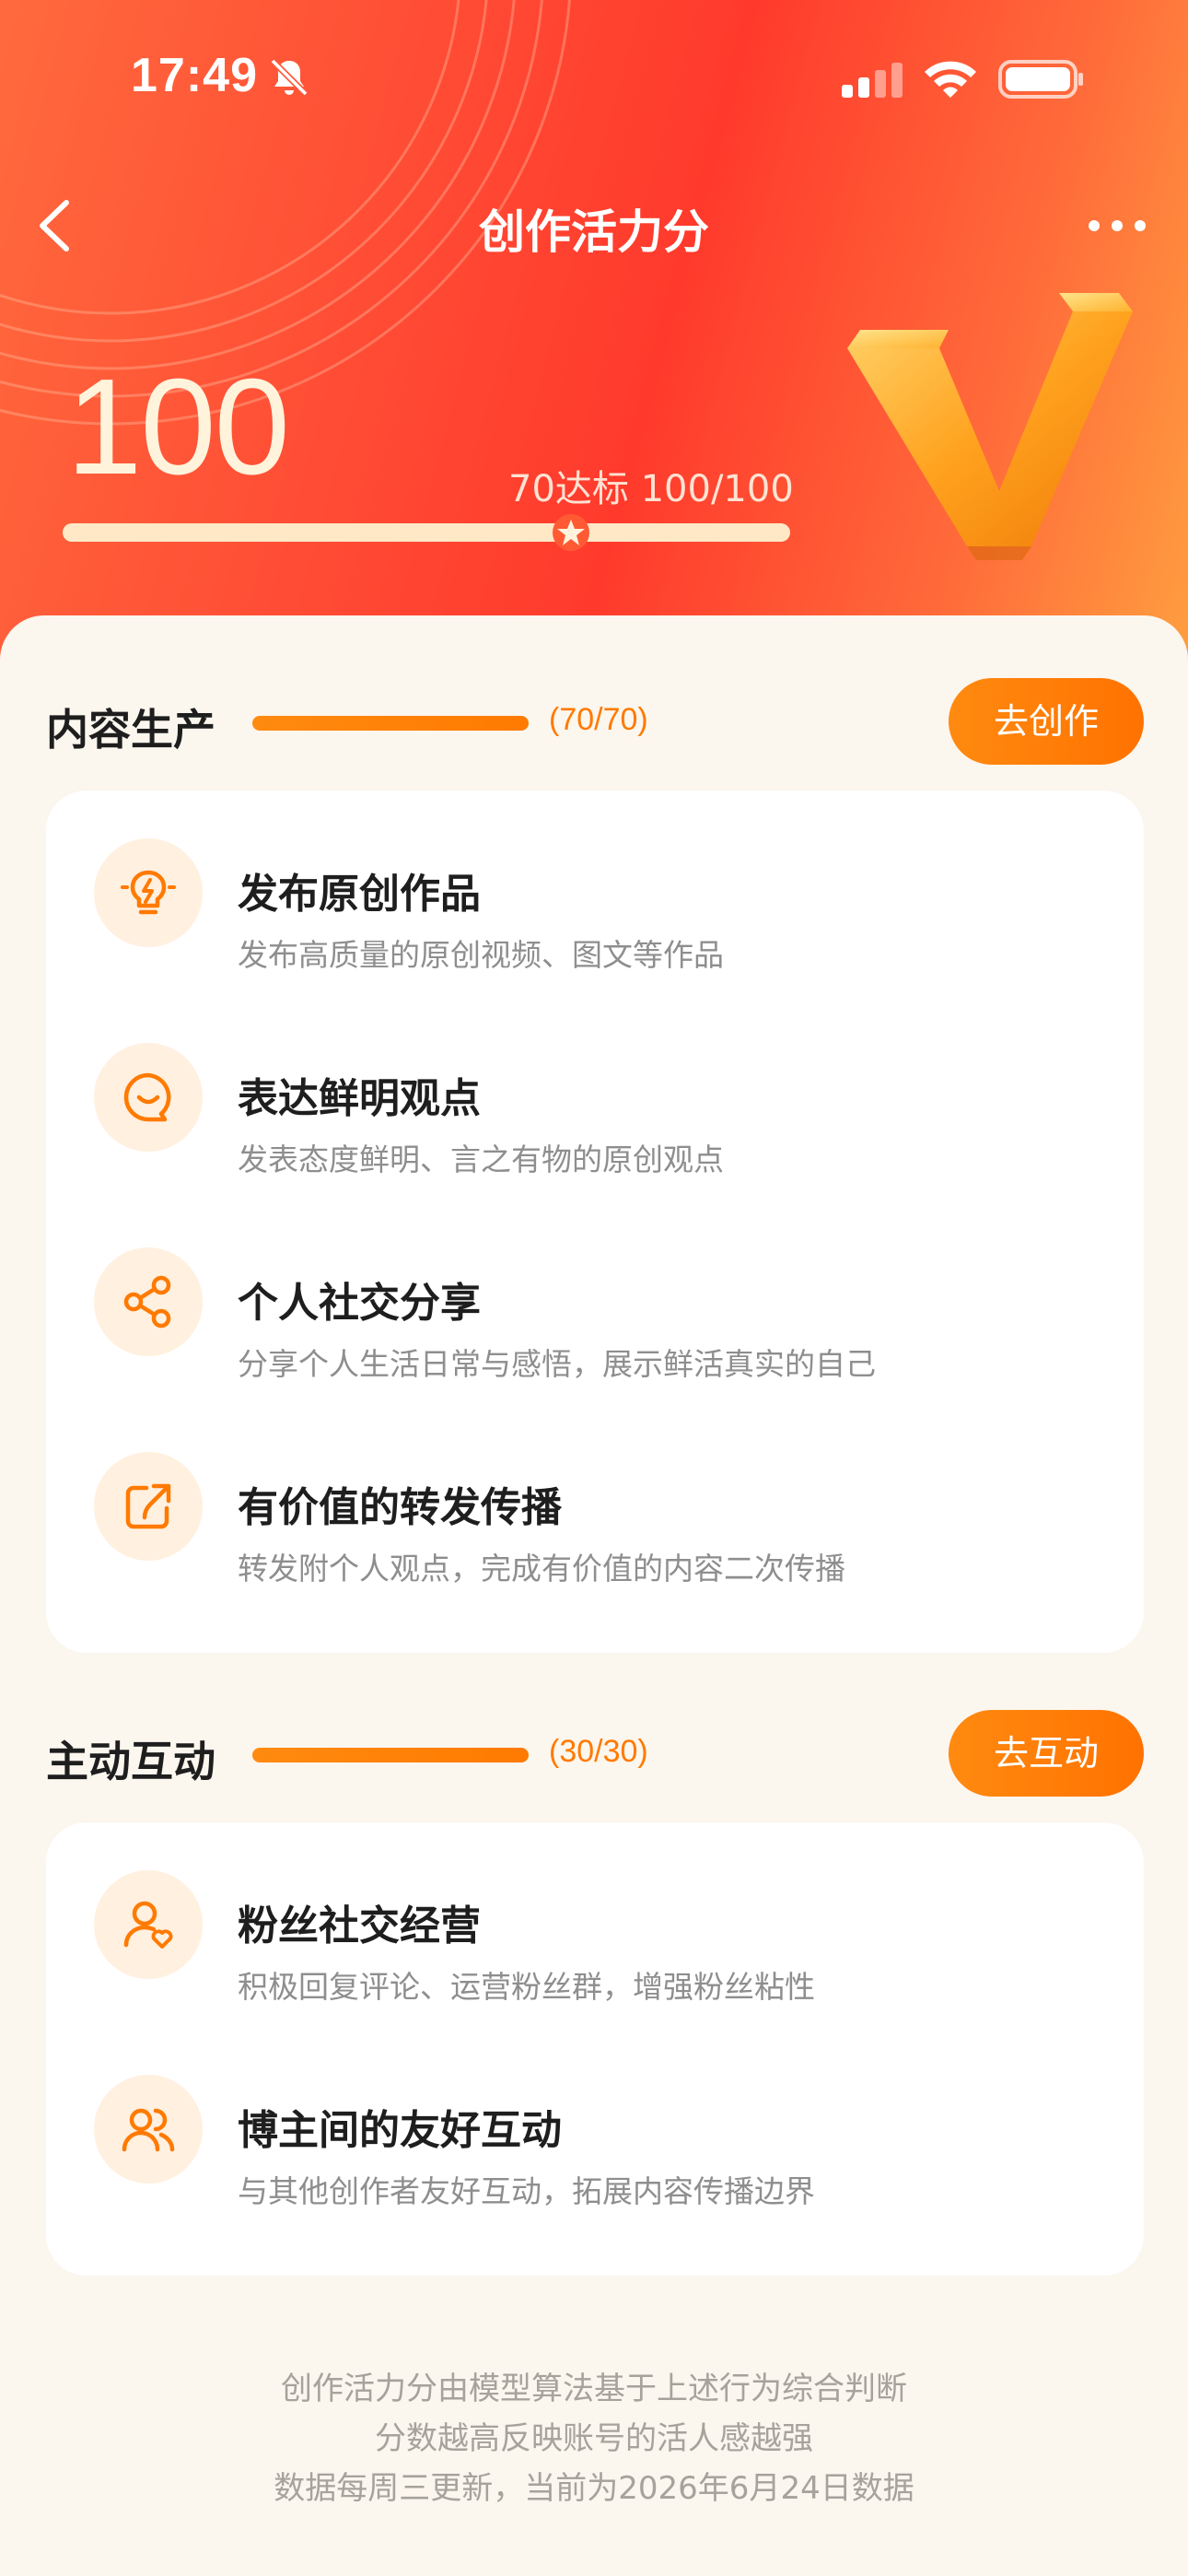 The width and height of the screenshot is (1188, 2576). Describe the element at coordinates (595, 1097) in the screenshot. I see `list-item: 表达鲜明观点 发表态度鲜明、言之有物的原创观点` at that location.